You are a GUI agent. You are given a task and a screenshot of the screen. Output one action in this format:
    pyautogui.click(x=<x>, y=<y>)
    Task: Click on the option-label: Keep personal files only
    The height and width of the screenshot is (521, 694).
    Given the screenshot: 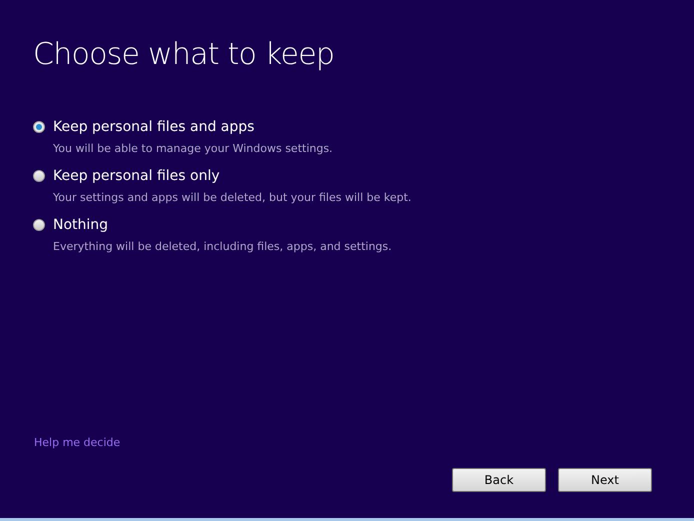 What is the action you would take?
    pyautogui.click(x=136, y=176)
    